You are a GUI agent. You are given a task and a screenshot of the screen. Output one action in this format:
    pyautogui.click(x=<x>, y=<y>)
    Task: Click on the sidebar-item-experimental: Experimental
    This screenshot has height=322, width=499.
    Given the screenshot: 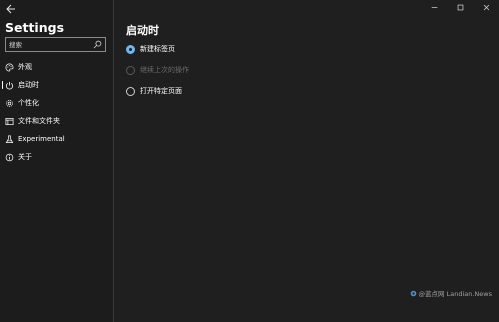 What is the action you would take?
    pyautogui.click(x=56, y=139)
    